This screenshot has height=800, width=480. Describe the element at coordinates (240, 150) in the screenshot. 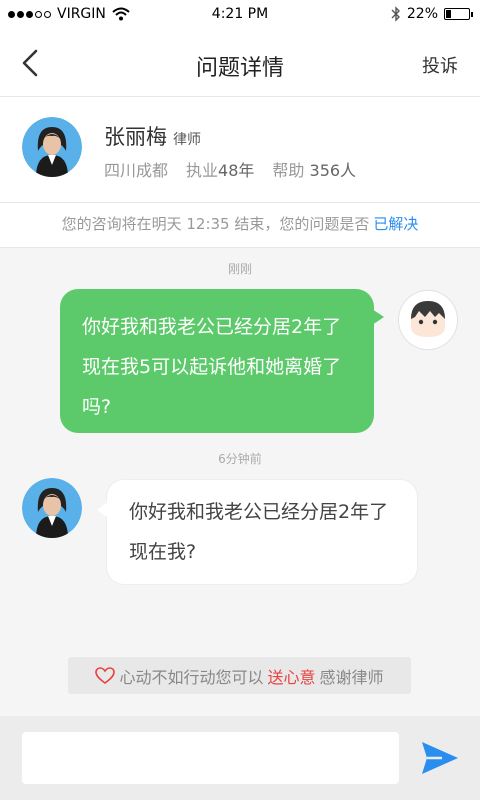

I see `lawyer-card: 张丽梅 律师 四川成都 执业48年 帮助 356人` at that location.